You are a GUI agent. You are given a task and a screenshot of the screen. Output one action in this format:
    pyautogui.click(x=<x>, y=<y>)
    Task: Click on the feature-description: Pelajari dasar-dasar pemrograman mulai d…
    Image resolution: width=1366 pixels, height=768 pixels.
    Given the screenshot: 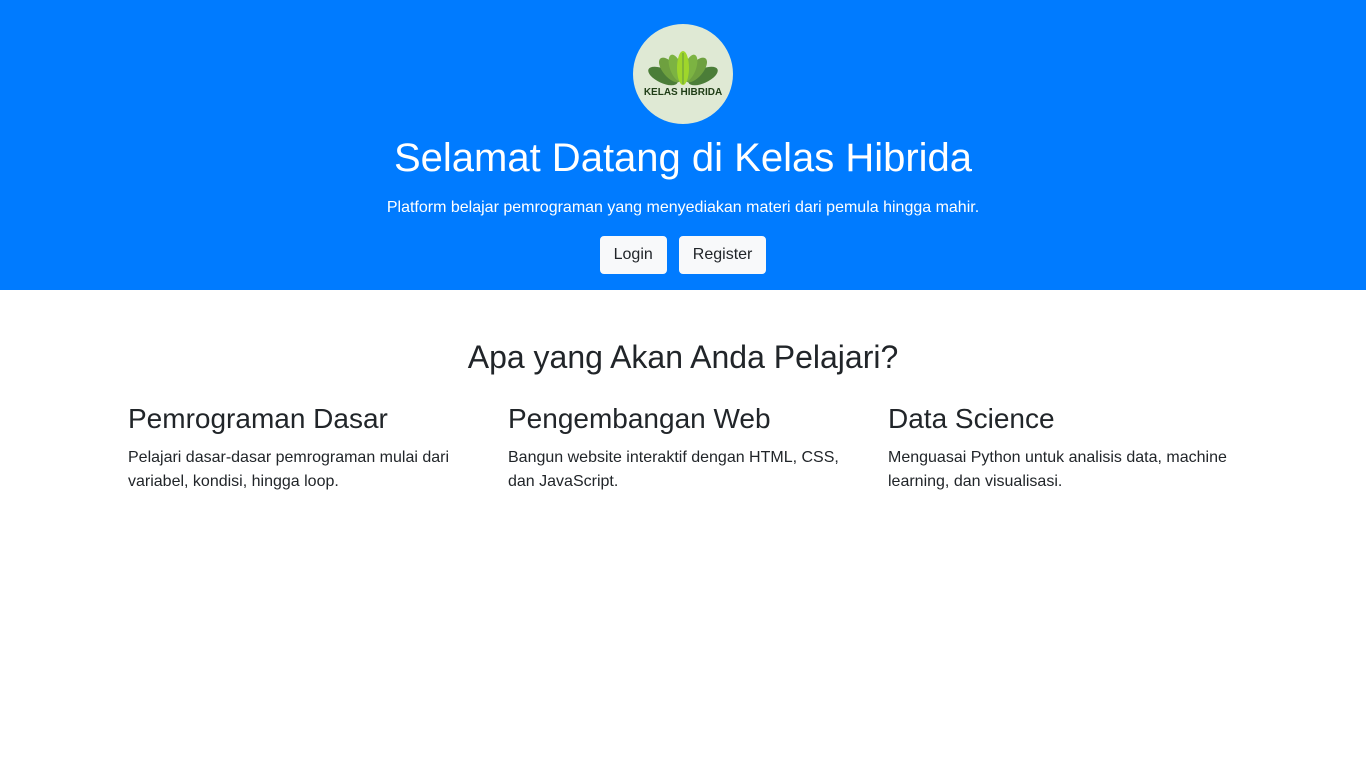 What is the action you would take?
    pyautogui.click(x=289, y=469)
    